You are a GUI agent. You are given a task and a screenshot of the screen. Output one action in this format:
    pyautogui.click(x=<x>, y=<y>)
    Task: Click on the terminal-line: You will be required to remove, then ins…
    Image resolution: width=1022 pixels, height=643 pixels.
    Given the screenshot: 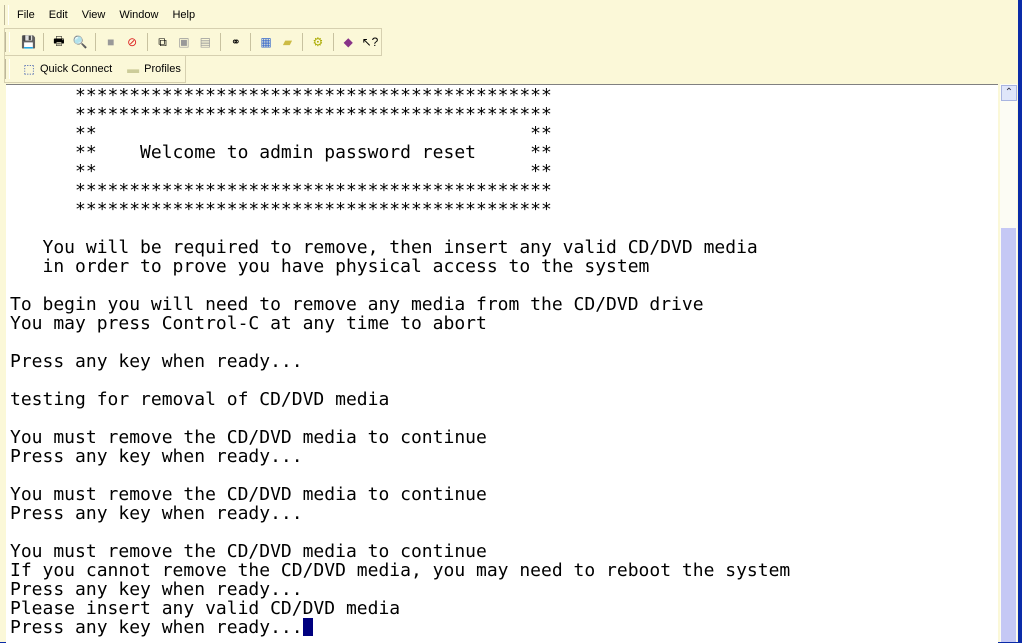 What is the action you would take?
    pyautogui.click(x=384, y=247)
    